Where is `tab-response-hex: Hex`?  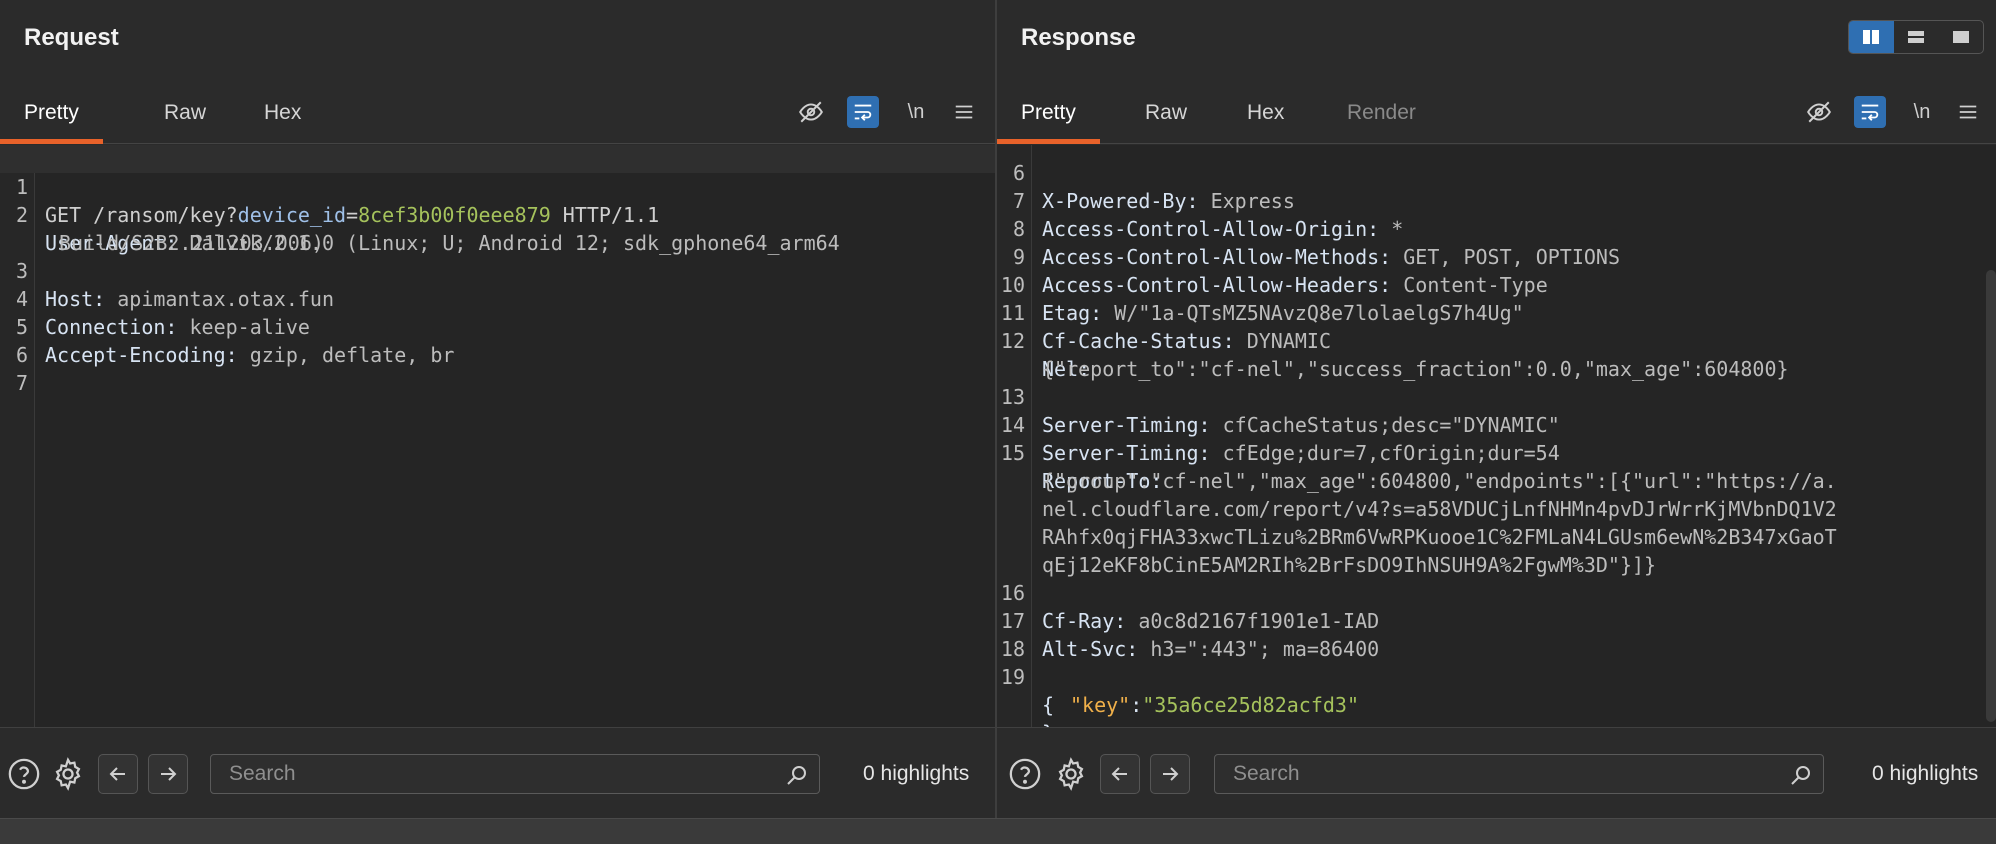 tab-response-hex: Hex is located at coordinates (1265, 121).